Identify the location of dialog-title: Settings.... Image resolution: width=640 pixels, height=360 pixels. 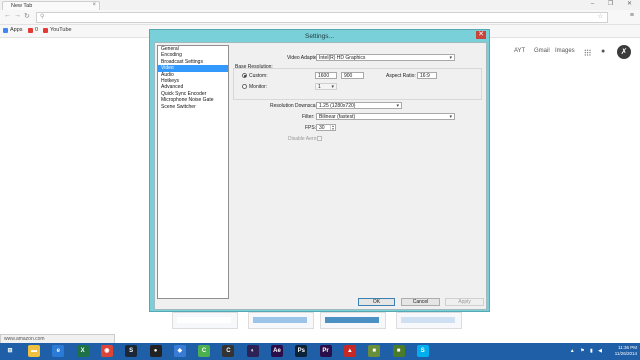
(319, 36).